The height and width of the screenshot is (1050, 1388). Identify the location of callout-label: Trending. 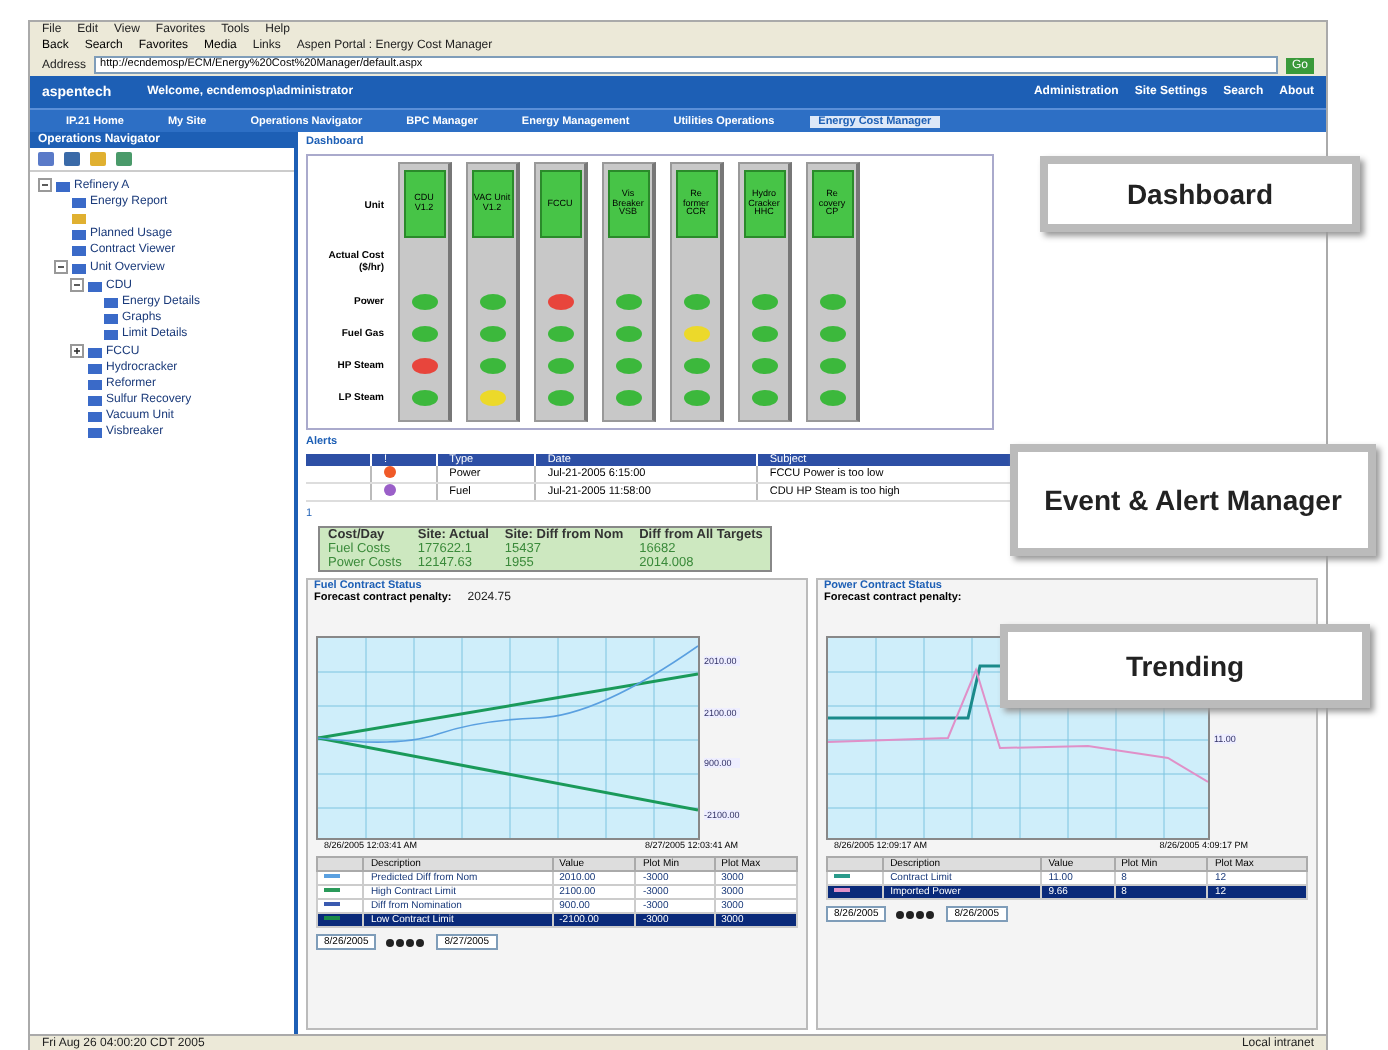
(1185, 666).